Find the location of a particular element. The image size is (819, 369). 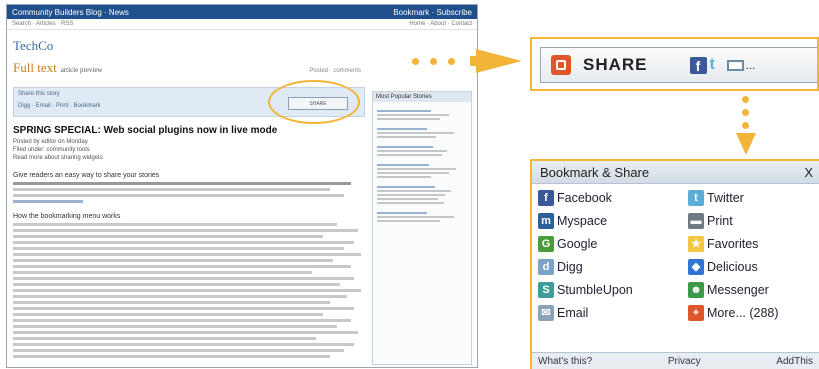

headline-meta: Posted · comments is located at coordinates (335, 71).